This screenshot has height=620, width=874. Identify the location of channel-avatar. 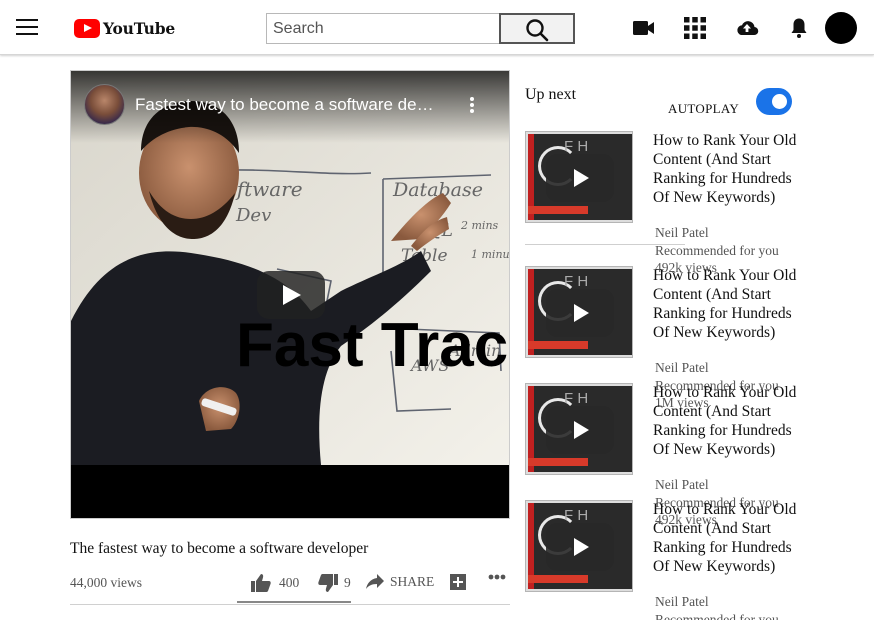
(104, 104).